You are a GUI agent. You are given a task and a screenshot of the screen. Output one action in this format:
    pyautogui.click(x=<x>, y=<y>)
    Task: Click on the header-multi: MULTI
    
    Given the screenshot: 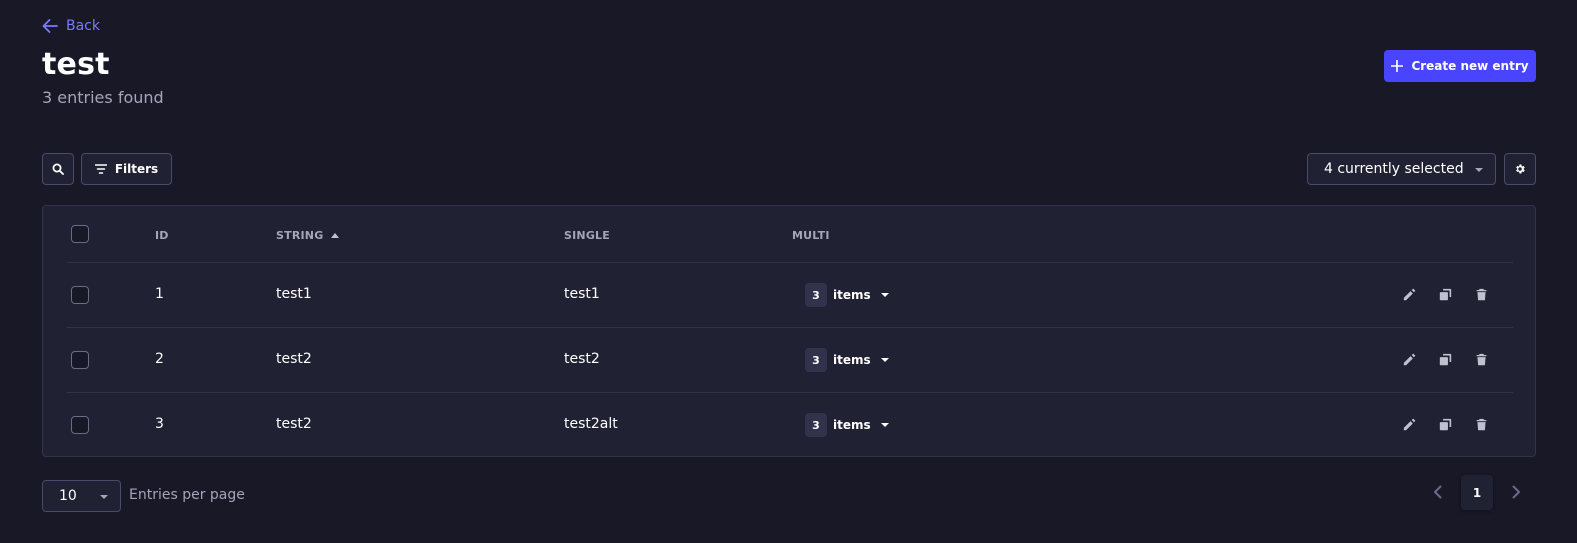 What is the action you would take?
    pyautogui.click(x=811, y=235)
    